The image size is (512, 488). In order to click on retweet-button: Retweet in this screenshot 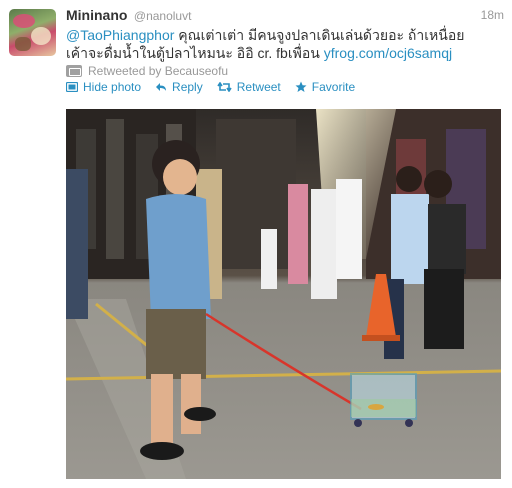, I will do `click(249, 87)`.